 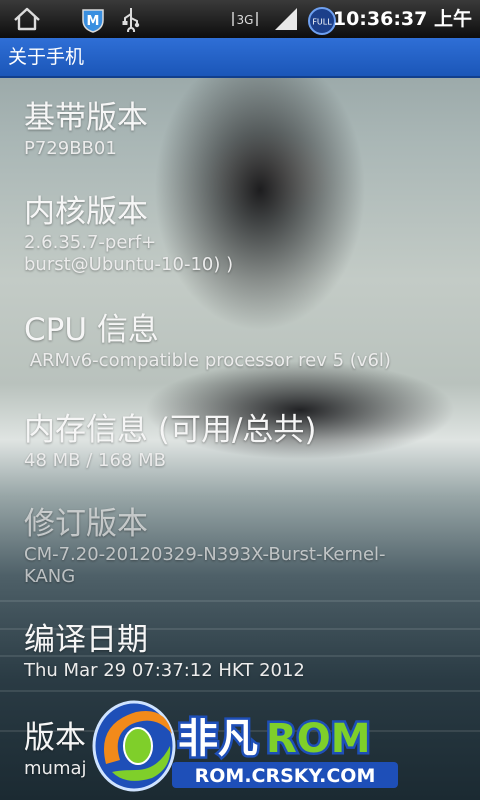 What do you see at coordinates (134, 746) in the screenshot?
I see `swirl-logo-icon` at bounding box center [134, 746].